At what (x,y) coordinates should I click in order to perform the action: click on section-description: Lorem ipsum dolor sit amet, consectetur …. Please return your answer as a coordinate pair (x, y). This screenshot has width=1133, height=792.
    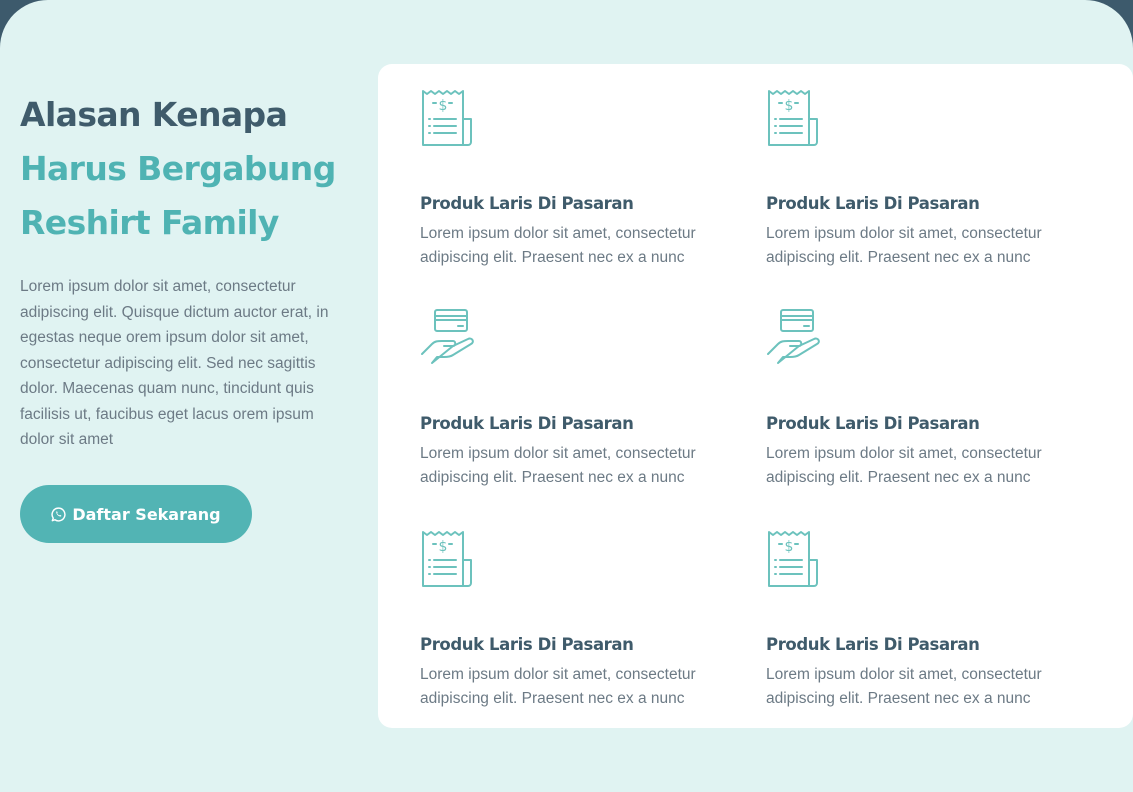
    Looking at the image, I should click on (174, 363).